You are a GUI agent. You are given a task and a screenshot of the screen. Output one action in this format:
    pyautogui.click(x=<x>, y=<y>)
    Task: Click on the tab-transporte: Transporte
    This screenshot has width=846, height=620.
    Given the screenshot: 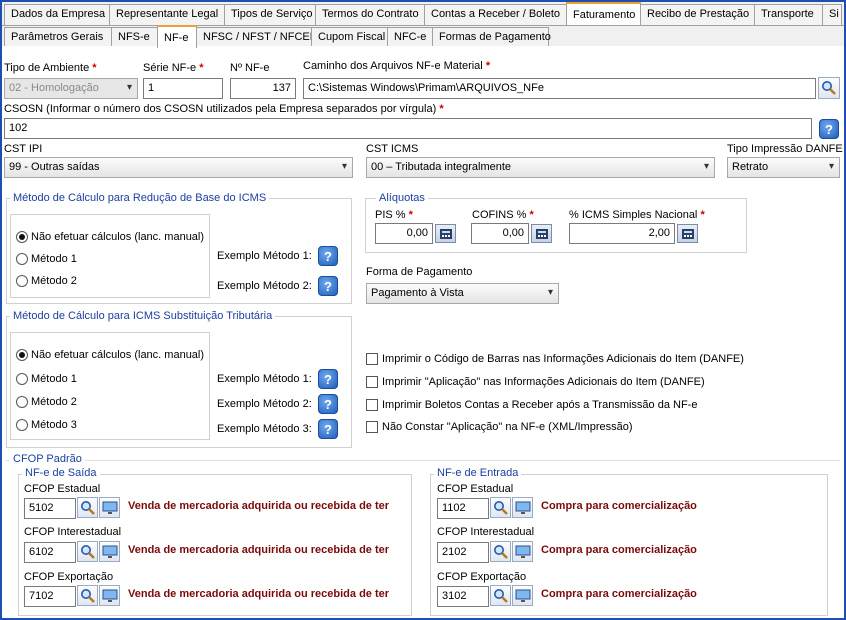 What is the action you would take?
    pyautogui.click(x=788, y=14)
    